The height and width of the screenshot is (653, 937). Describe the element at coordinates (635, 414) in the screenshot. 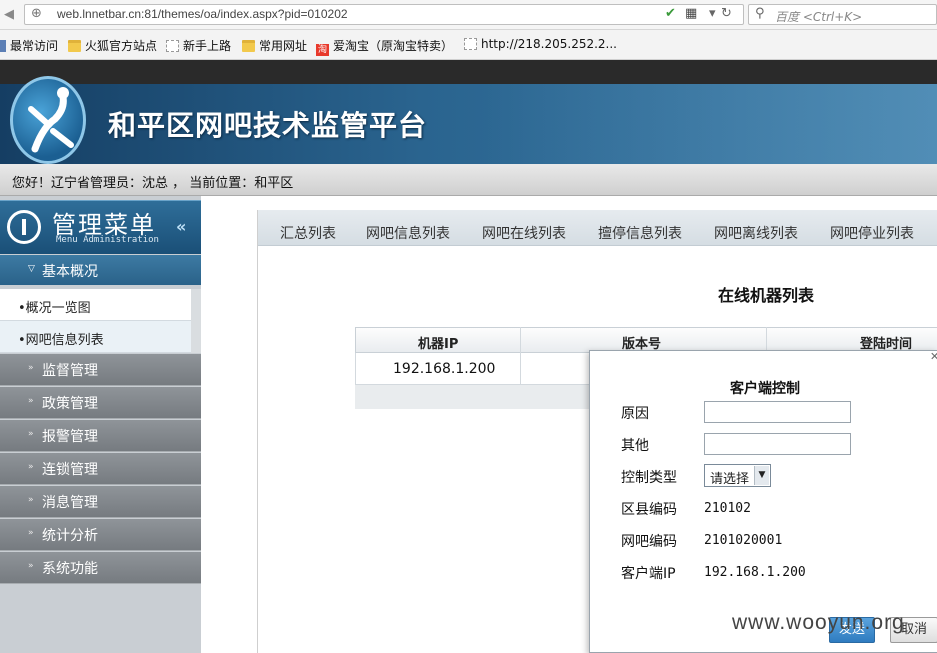

I see `reason-label: 原因` at that location.